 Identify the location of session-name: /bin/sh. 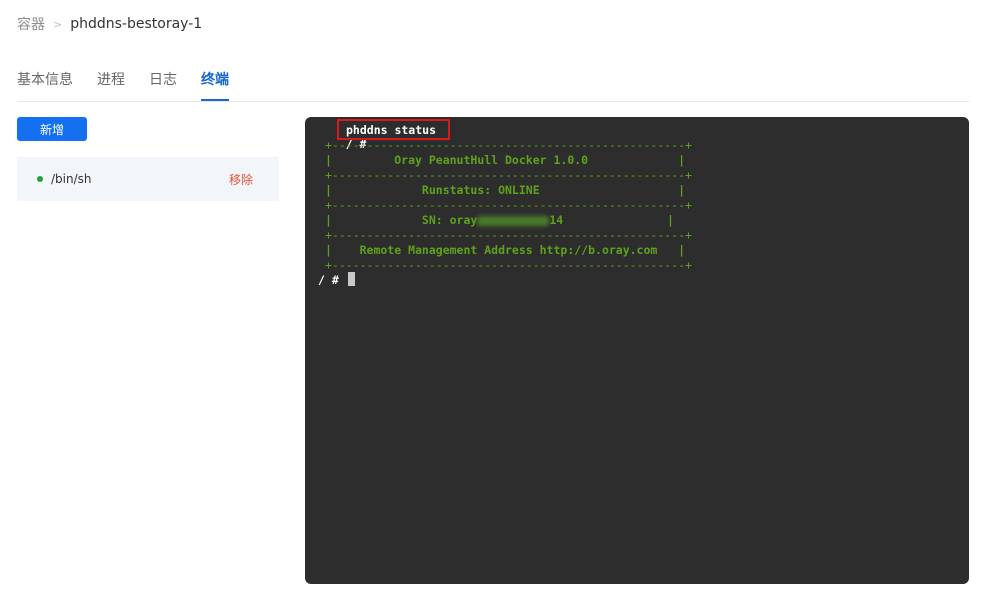
(71, 179).